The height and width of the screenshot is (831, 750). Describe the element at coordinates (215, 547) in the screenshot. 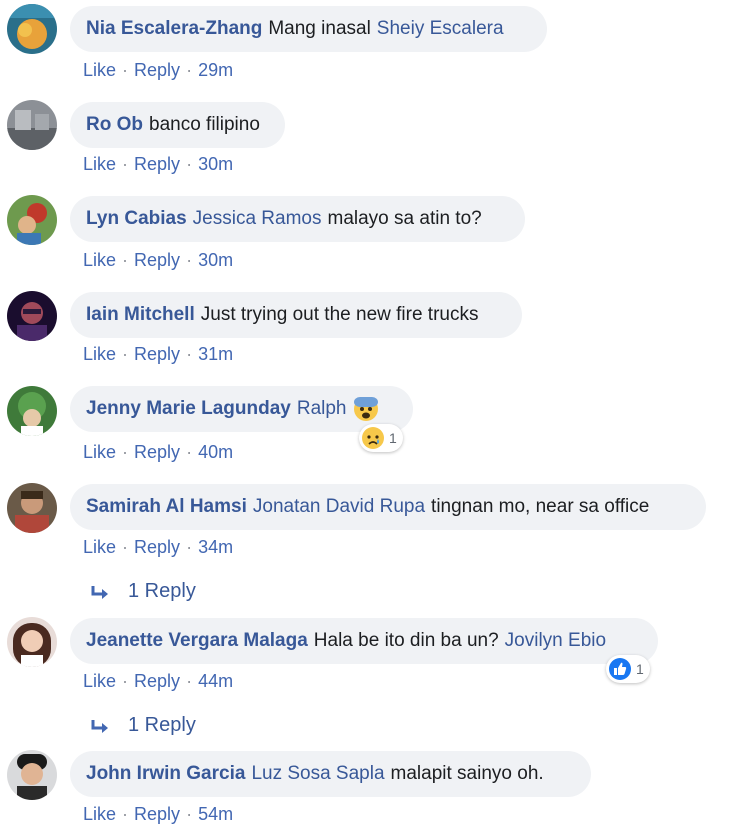

I see `comment-timestamp: 34m` at that location.